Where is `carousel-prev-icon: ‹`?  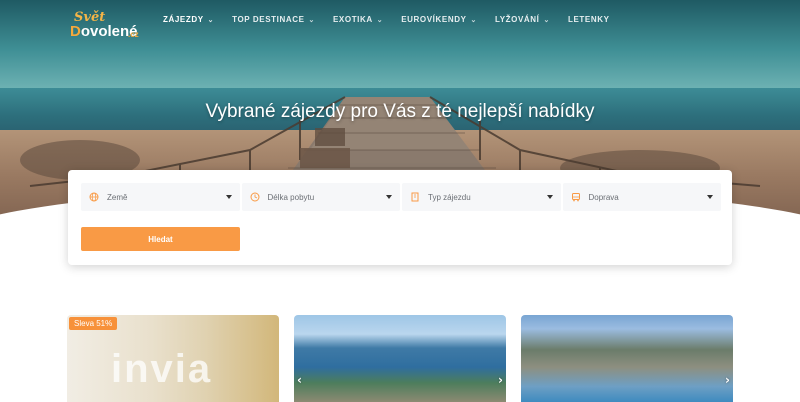 carousel-prev-icon: ‹ is located at coordinates (299, 380).